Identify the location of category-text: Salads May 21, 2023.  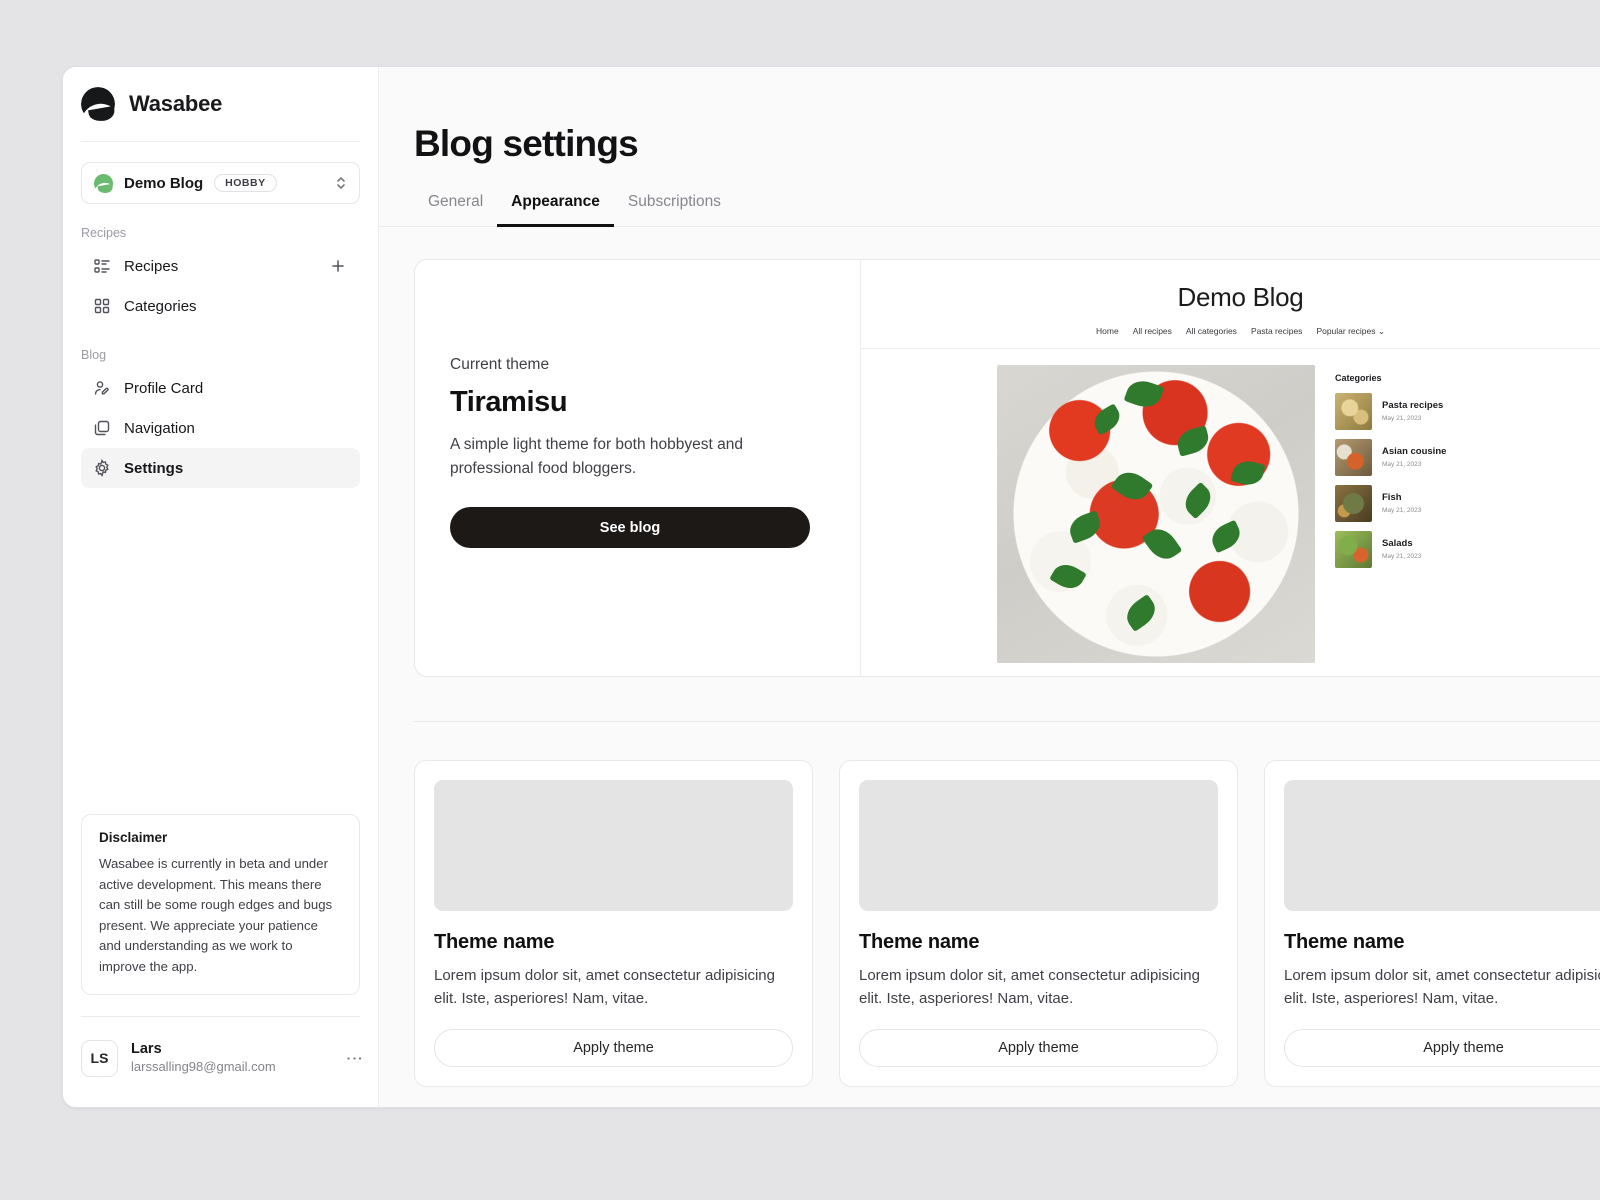
(1401, 549).